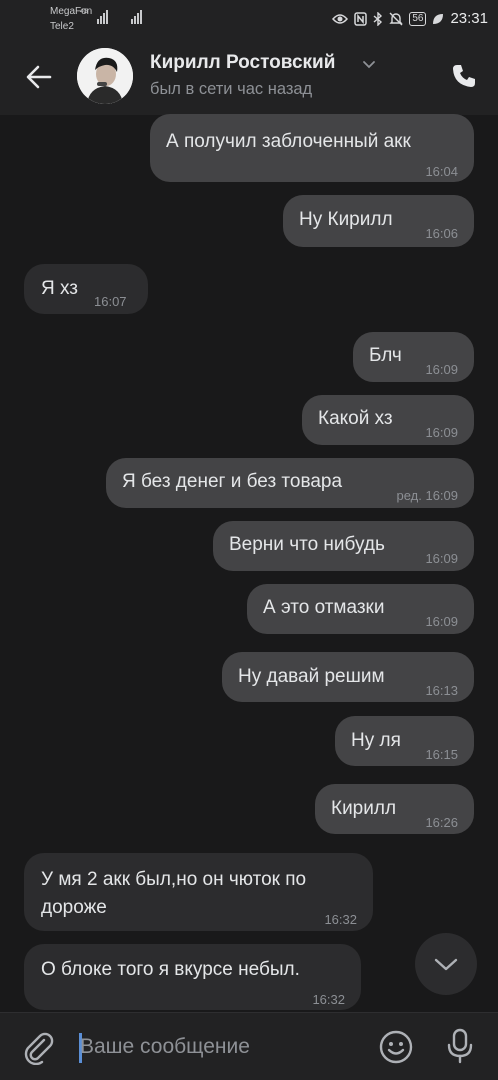 The width and height of the screenshot is (498, 1080). Describe the element at coordinates (340, 18) in the screenshot. I see `eye-icon` at that location.